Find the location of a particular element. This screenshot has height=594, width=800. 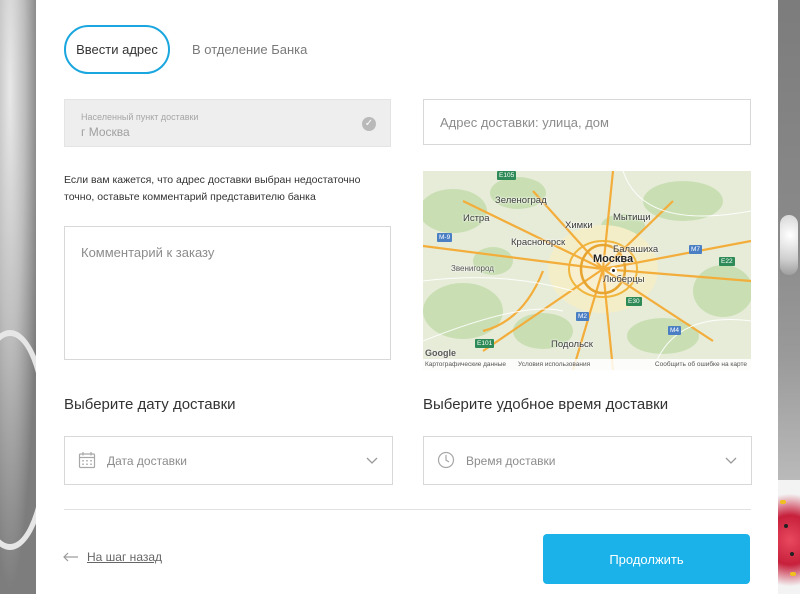

map-label-mytishchi: Мытищи is located at coordinates (632, 217).